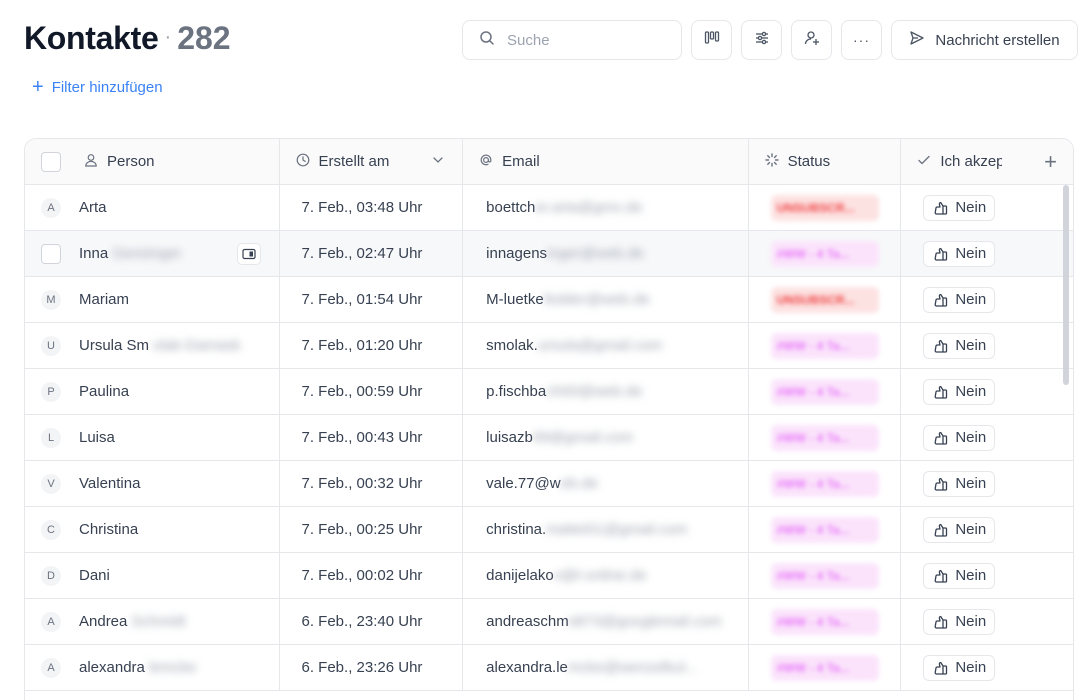 The image size is (1080, 700). What do you see at coordinates (152, 483) in the screenshot?
I see `person-cell: V Valentina` at bounding box center [152, 483].